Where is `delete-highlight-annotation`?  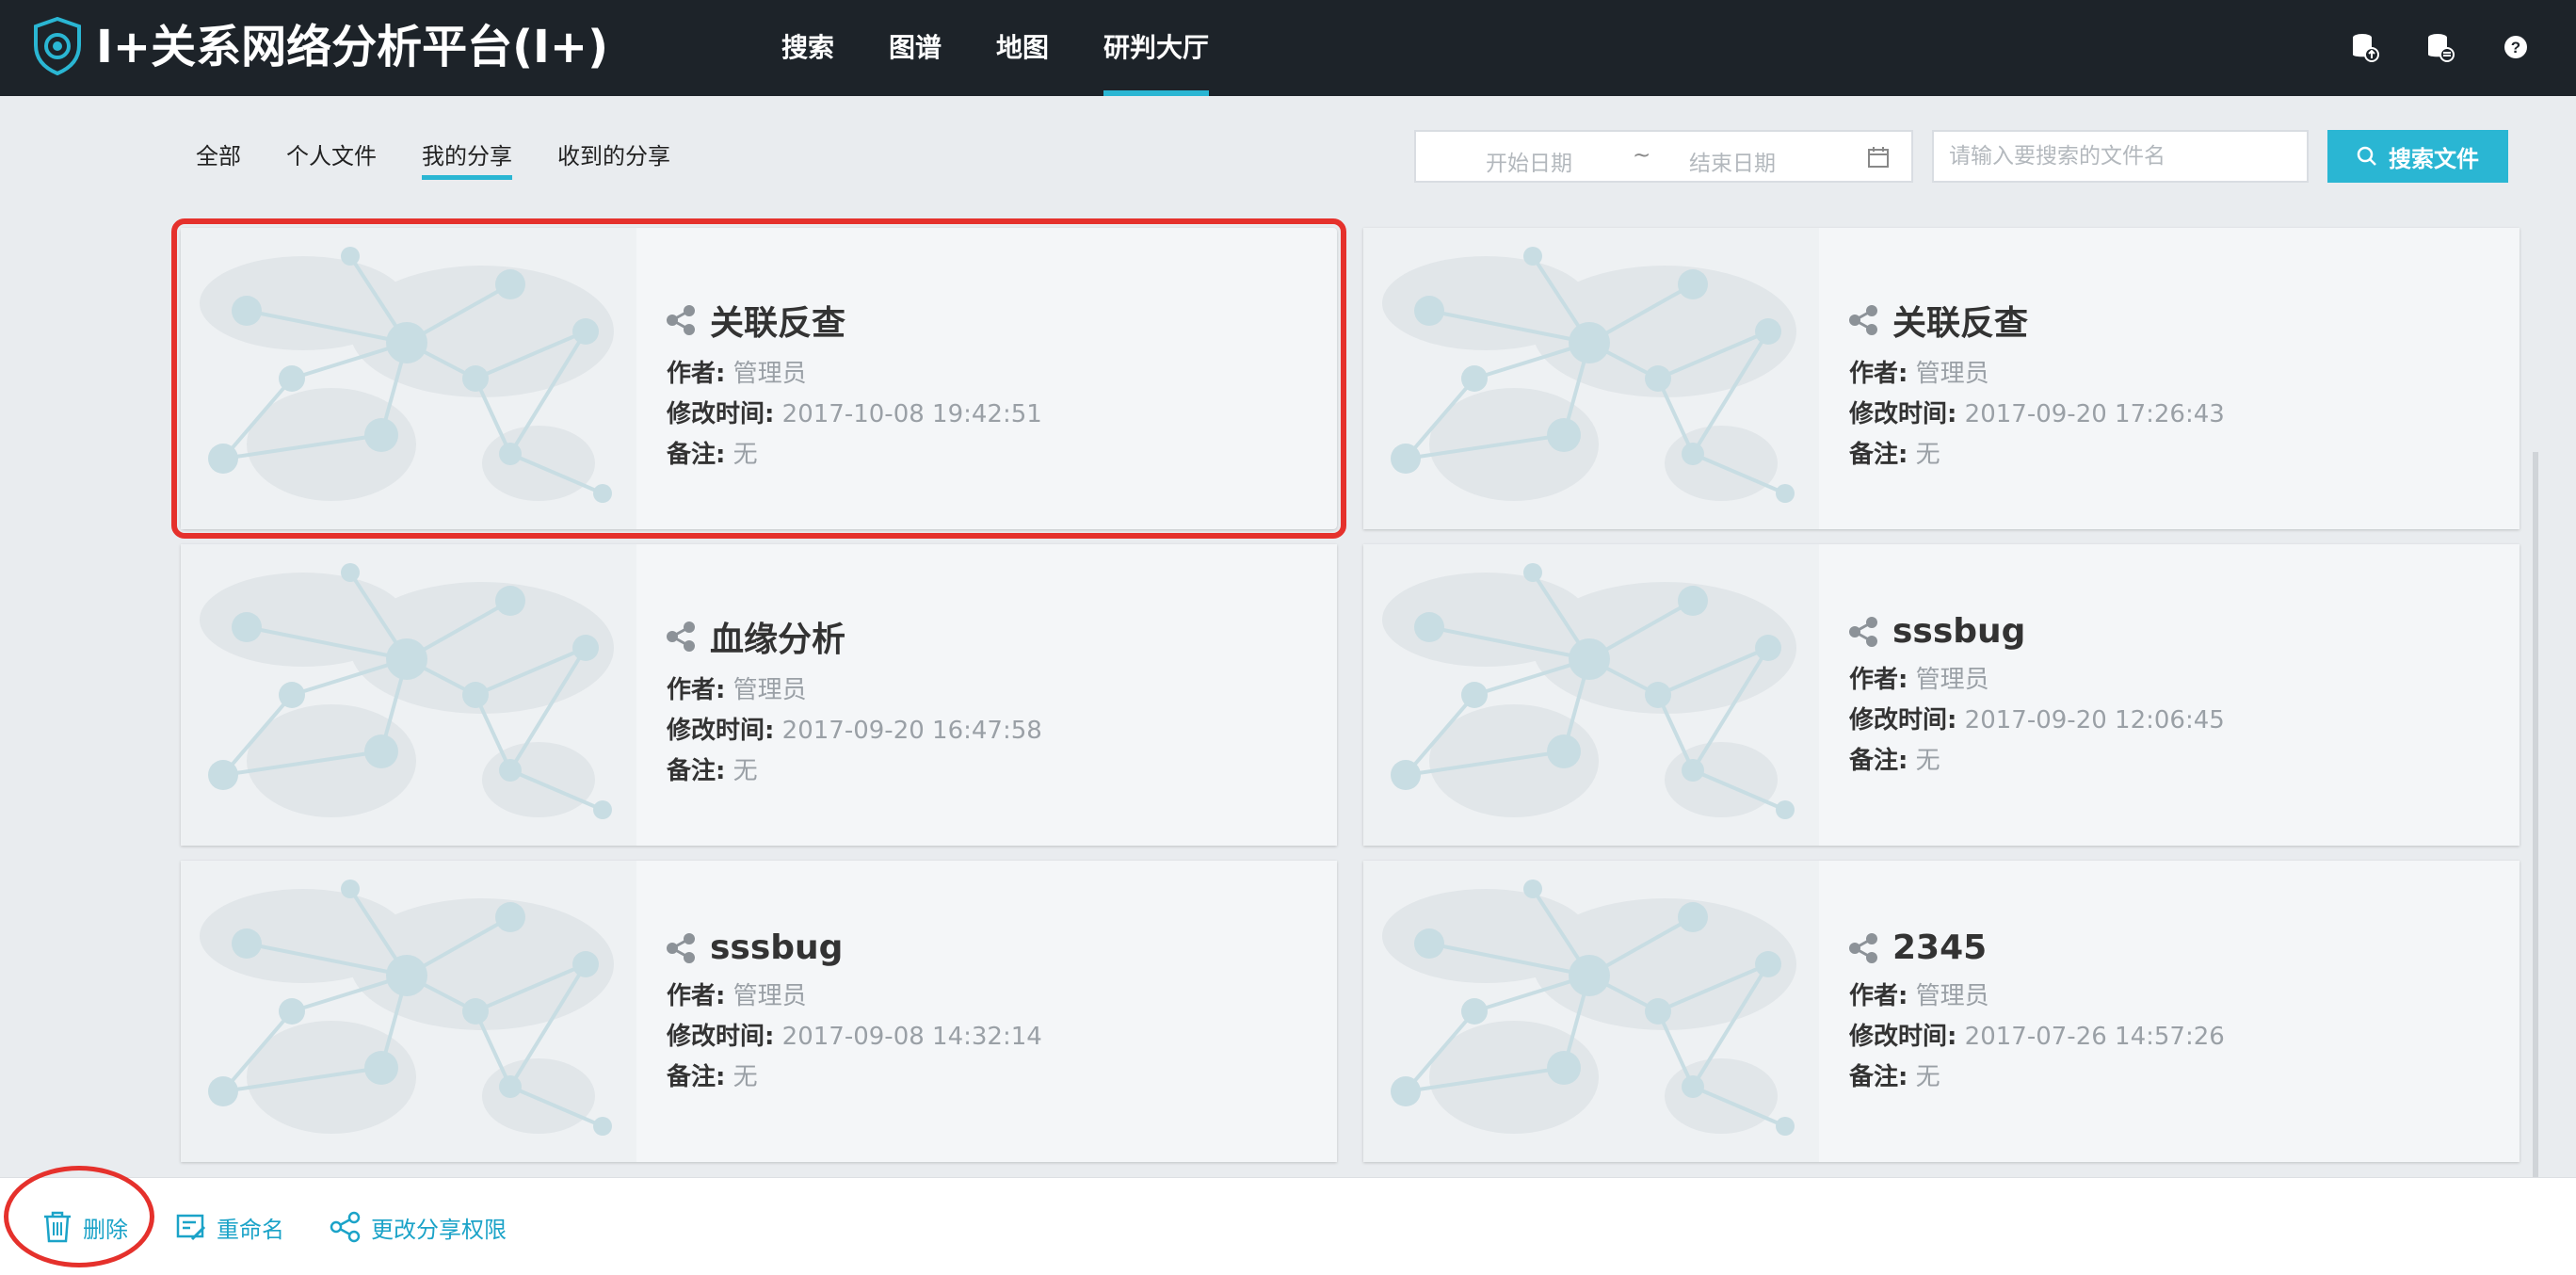
delete-highlight-annotation is located at coordinates (79, 1217).